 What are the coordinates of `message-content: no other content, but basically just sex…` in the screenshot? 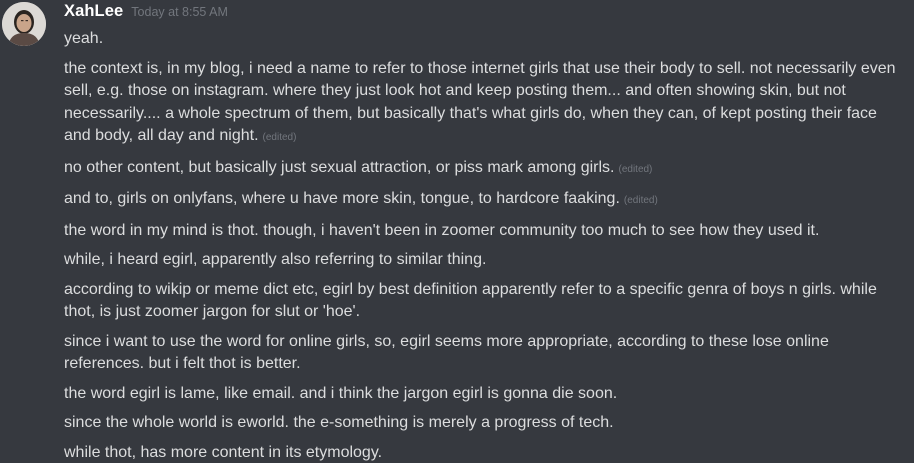 It's located at (339, 167).